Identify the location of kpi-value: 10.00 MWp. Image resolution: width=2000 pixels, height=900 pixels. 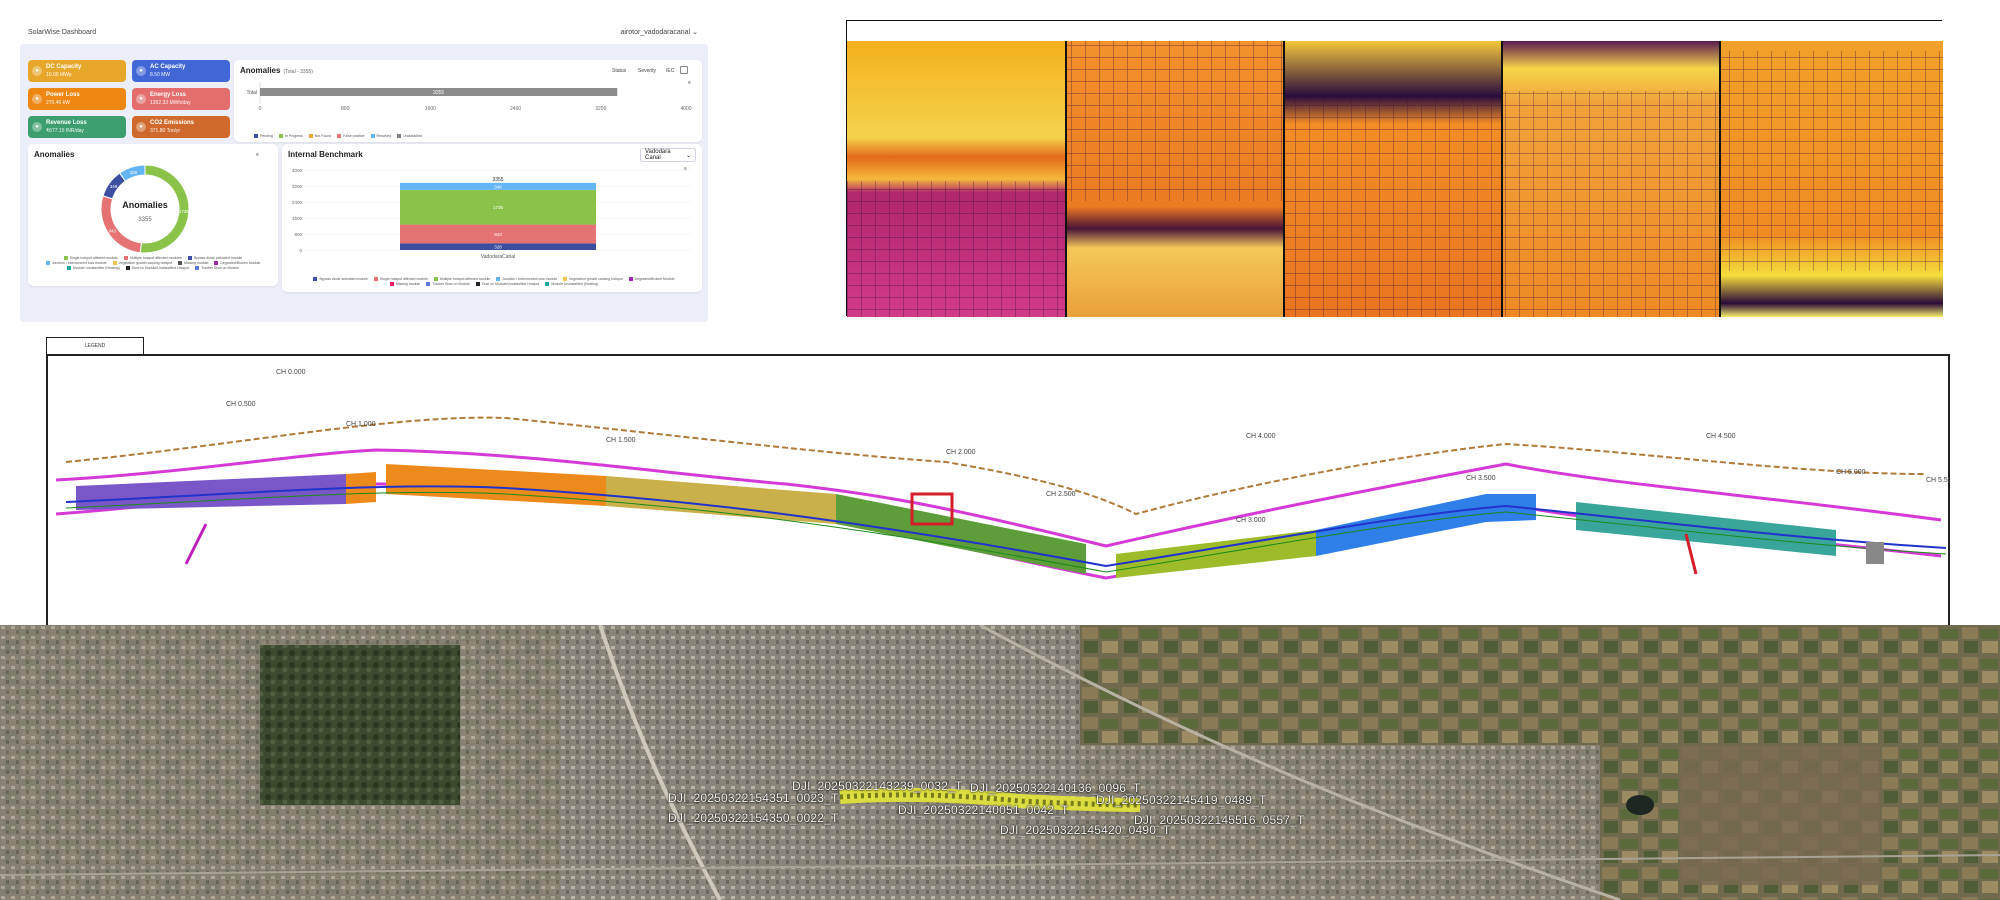
(59, 74).